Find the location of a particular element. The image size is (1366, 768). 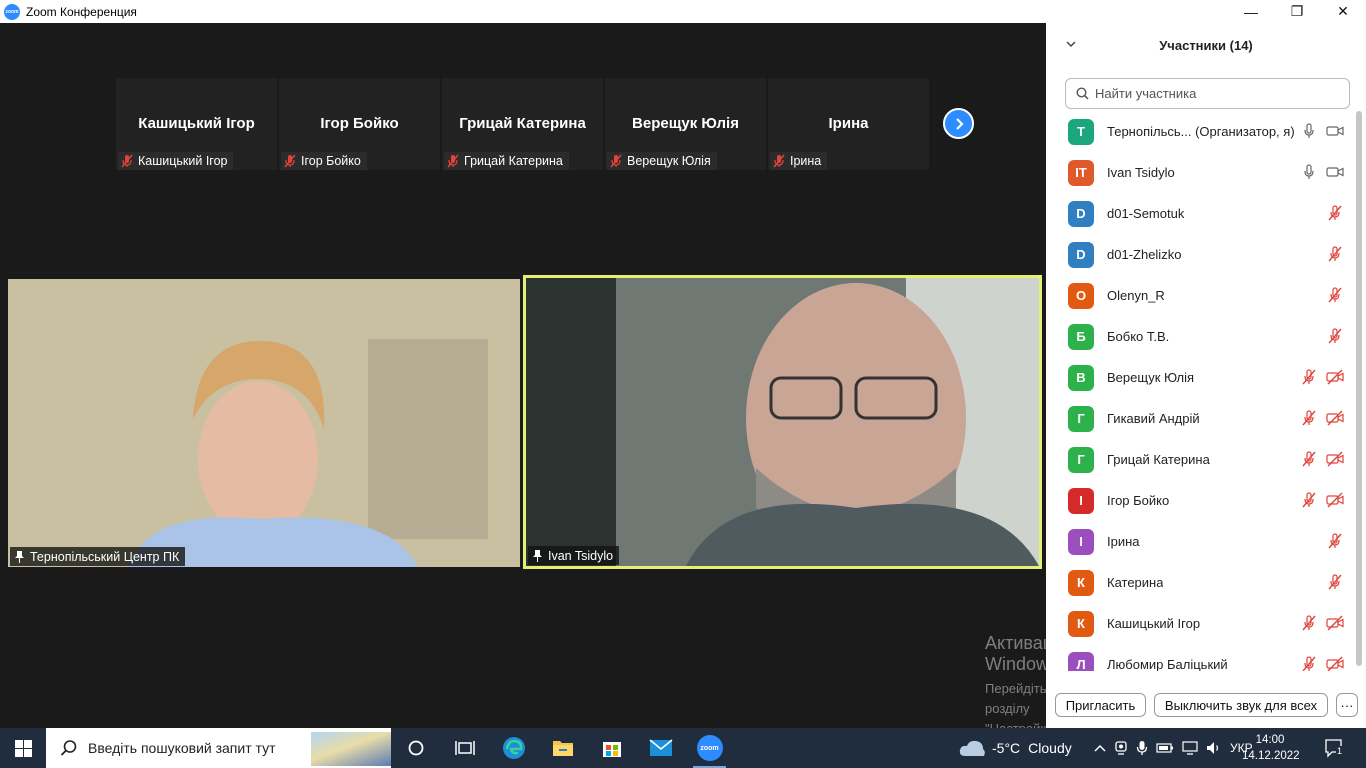

webcam-icon is located at coordinates (1121, 748).